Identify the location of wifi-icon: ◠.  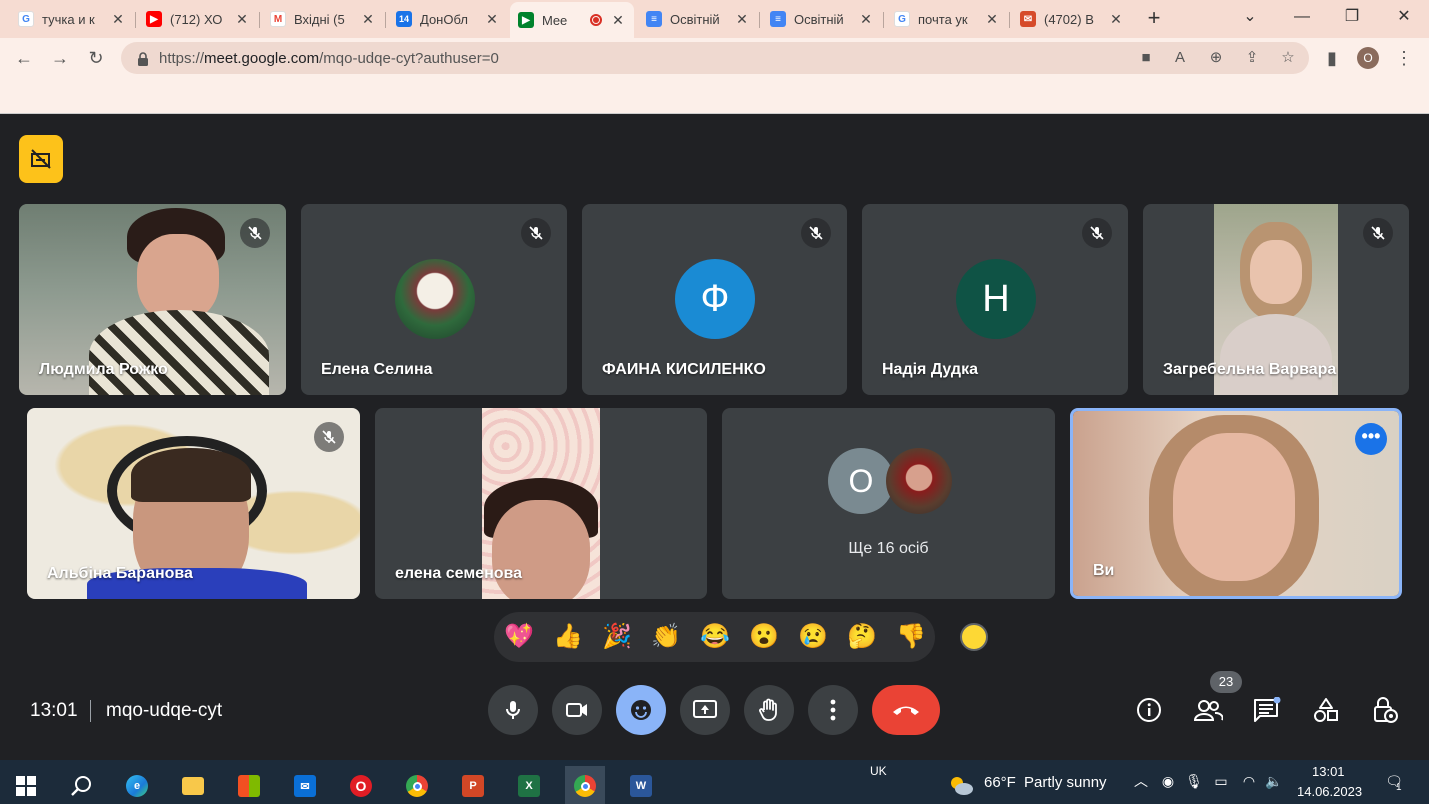
(1249, 781).